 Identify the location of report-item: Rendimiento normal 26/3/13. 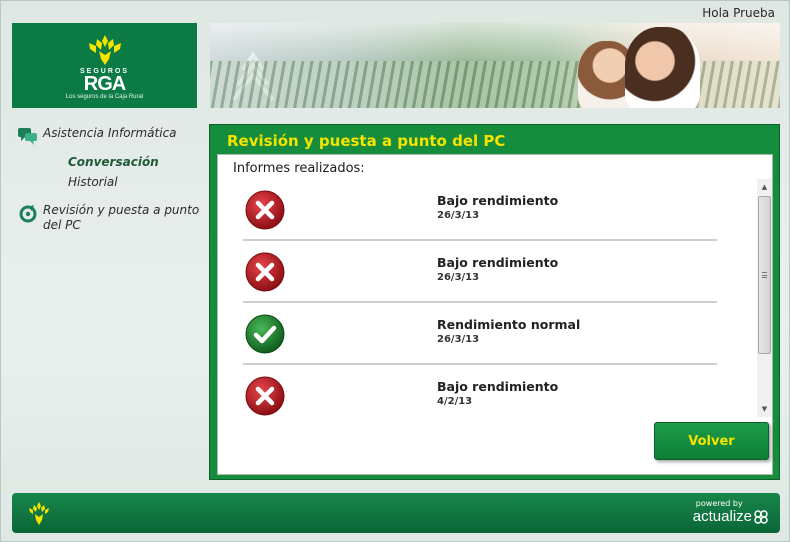
(480, 334).